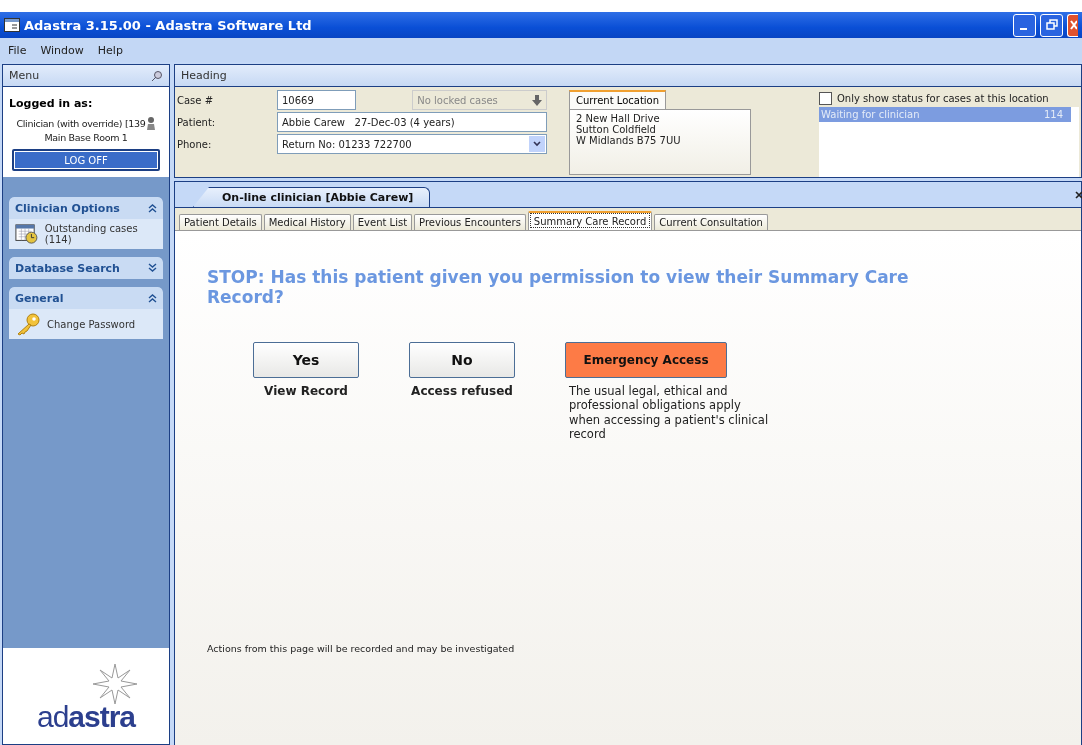 This screenshot has height=745, width=1082. Describe the element at coordinates (462, 390) in the screenshot. I see `button-caption: Access refused` at that location.